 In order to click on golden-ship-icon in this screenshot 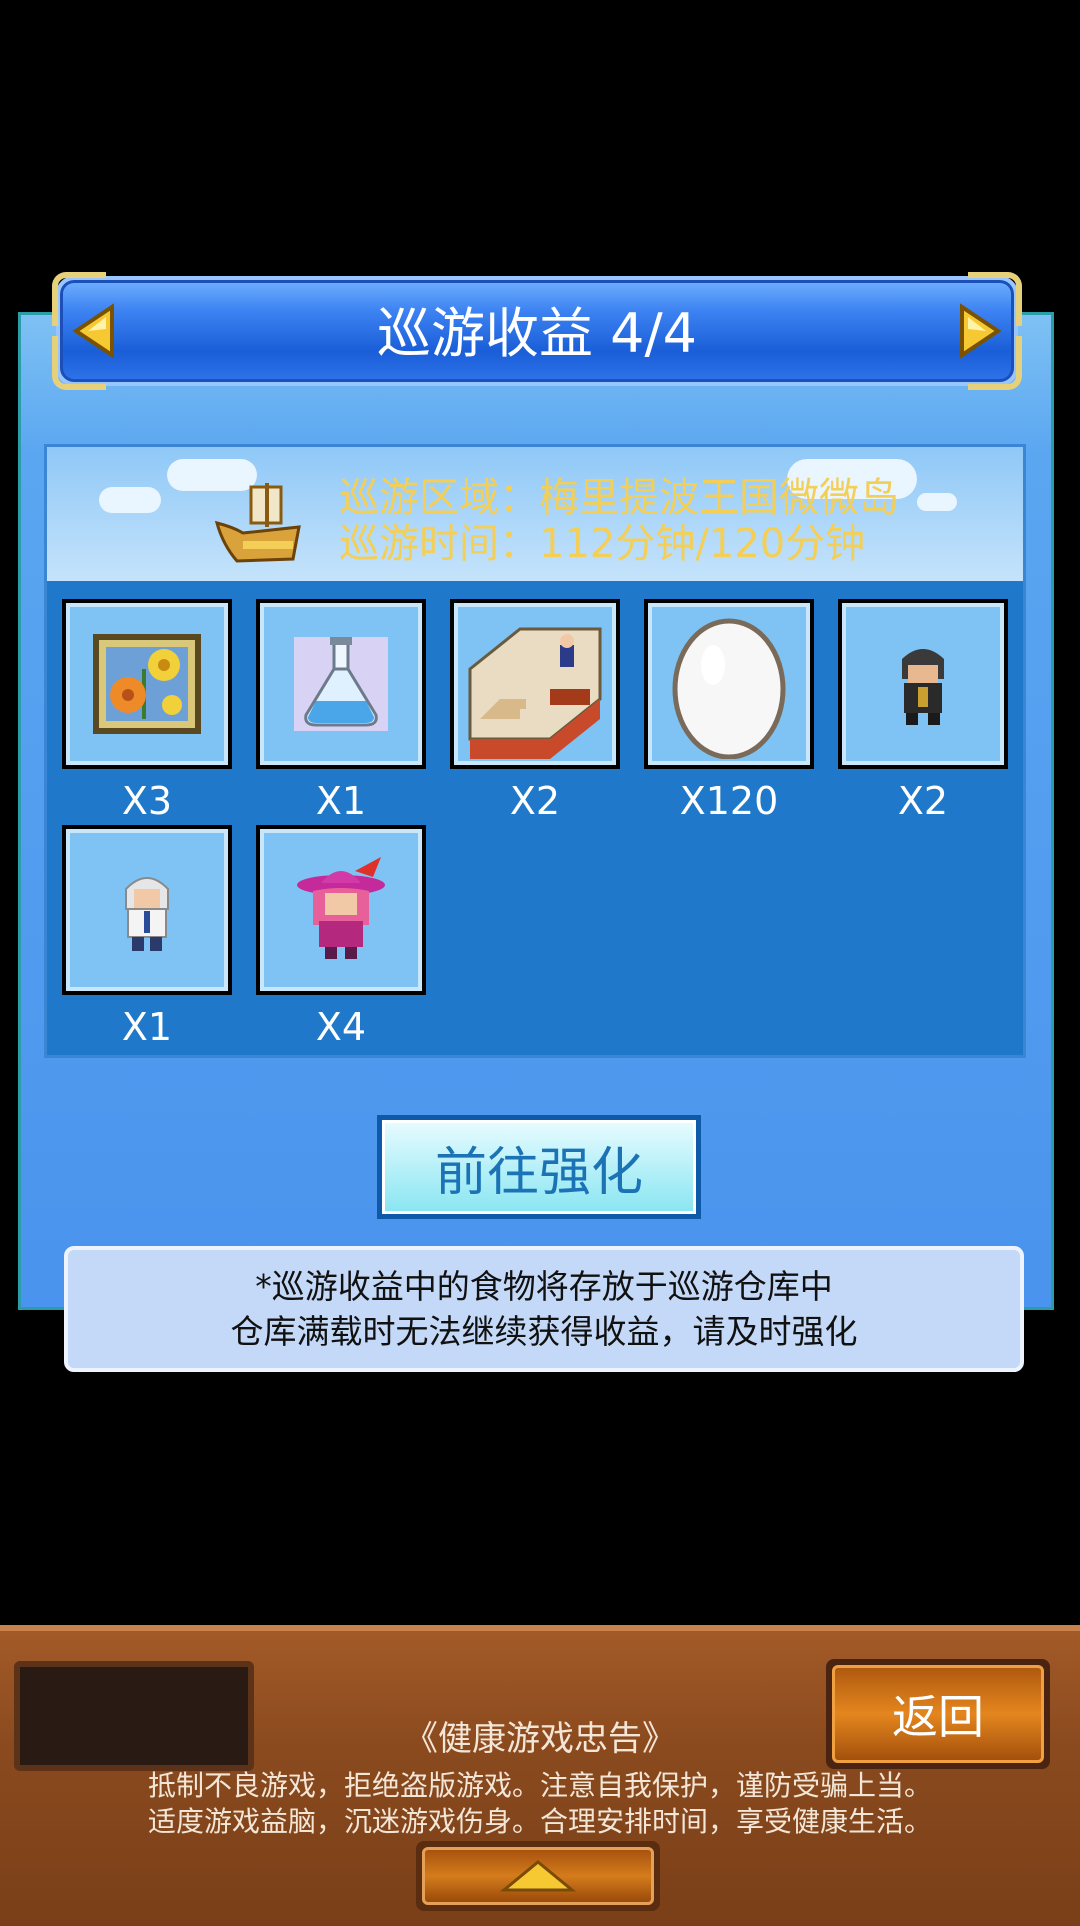, I will do `click(257, 523)`.